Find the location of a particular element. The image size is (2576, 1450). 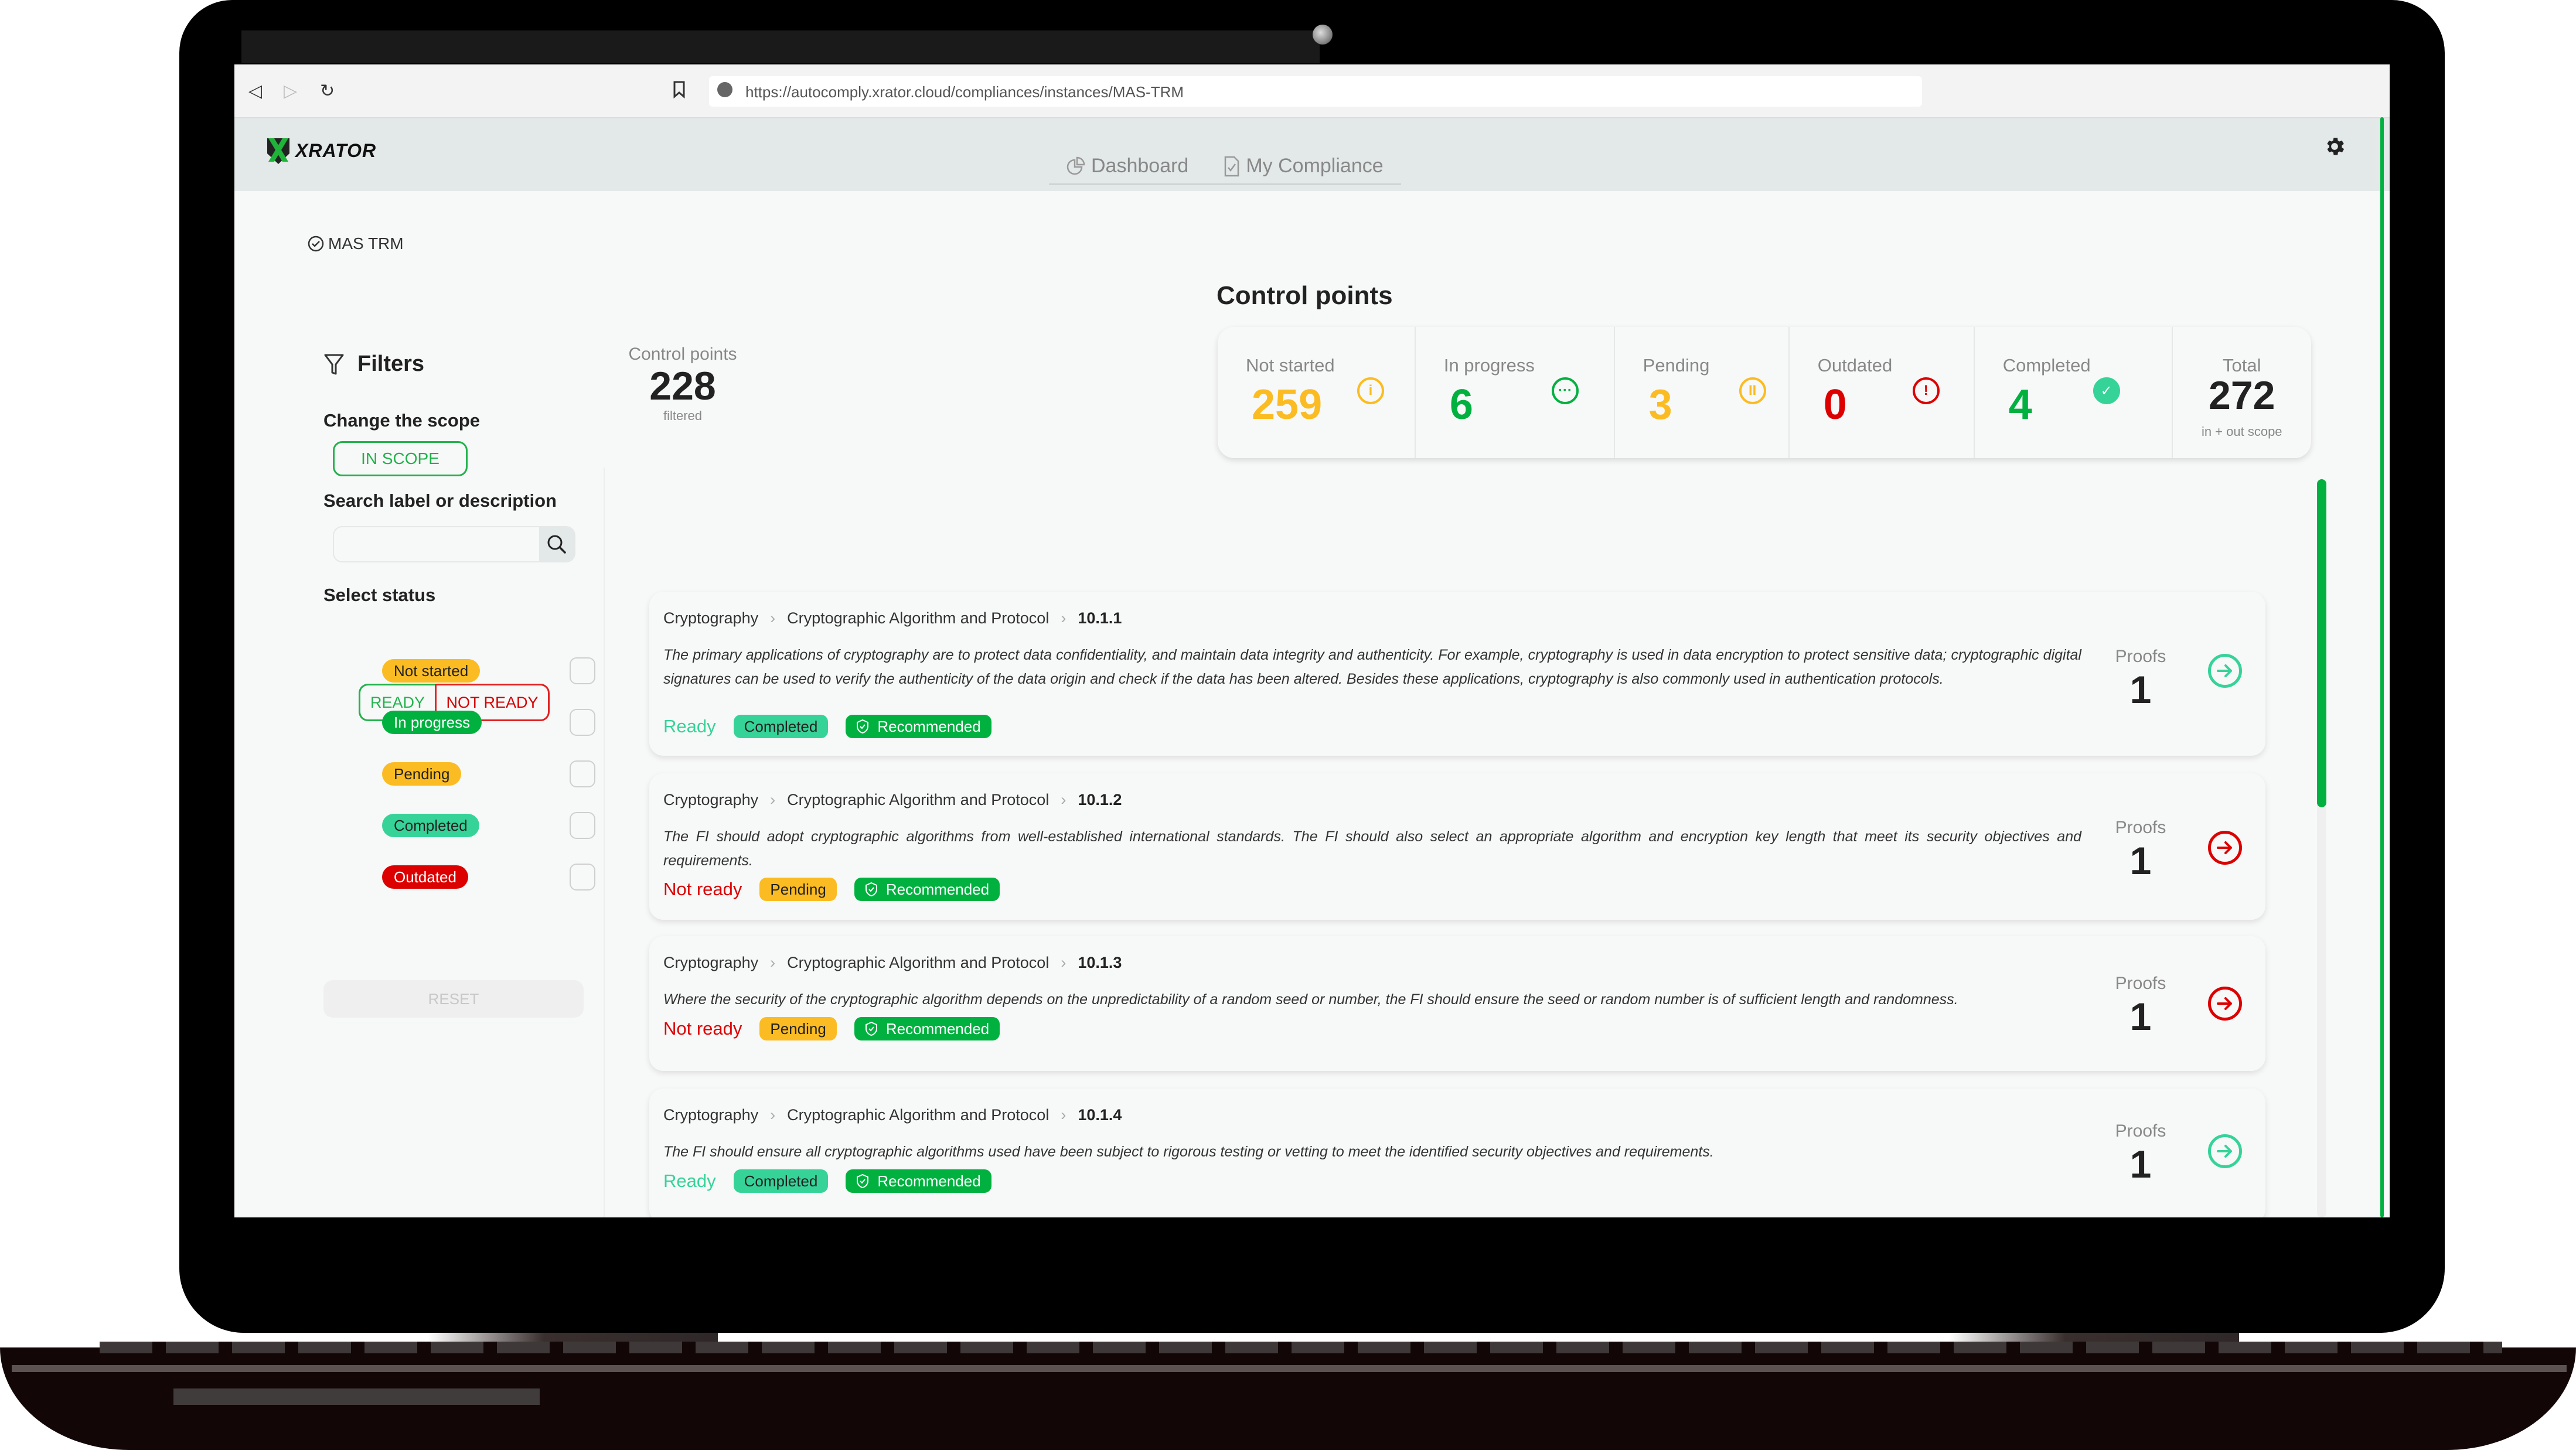

stat-pending: Pending 3 II is located at coordinates (1702, 392).